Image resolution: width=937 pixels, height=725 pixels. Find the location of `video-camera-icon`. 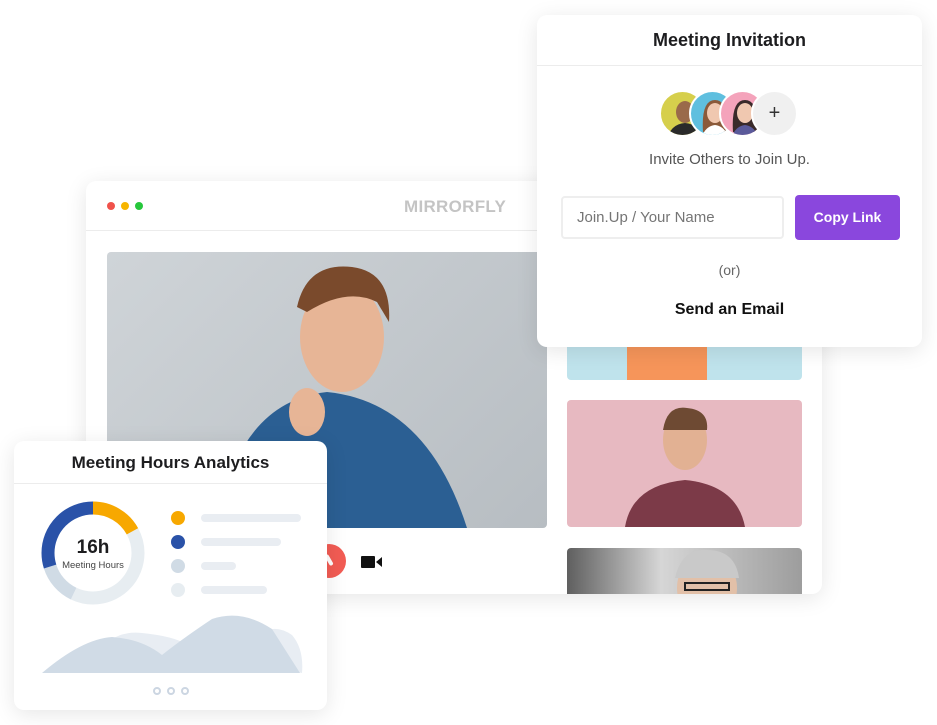

video-camera-icon is located at coordinates (371, 562).